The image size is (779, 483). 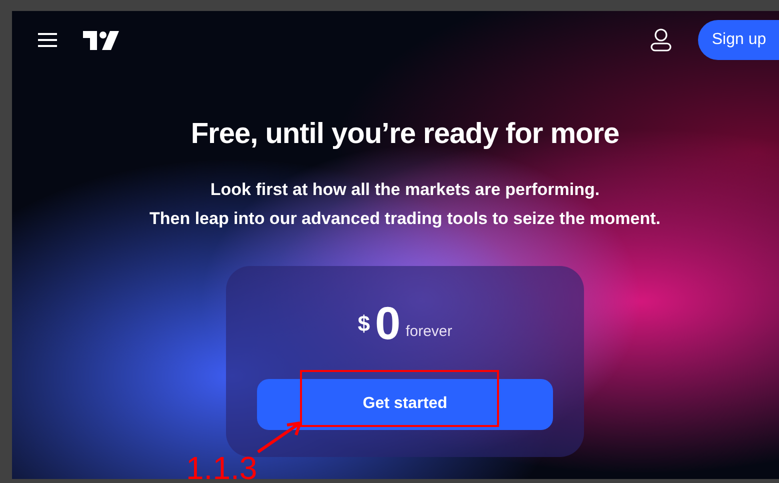 What do you see at coordinates (429, 332) in the screenshot?
I see `price-period: forever` at bounding box center [429, 332].